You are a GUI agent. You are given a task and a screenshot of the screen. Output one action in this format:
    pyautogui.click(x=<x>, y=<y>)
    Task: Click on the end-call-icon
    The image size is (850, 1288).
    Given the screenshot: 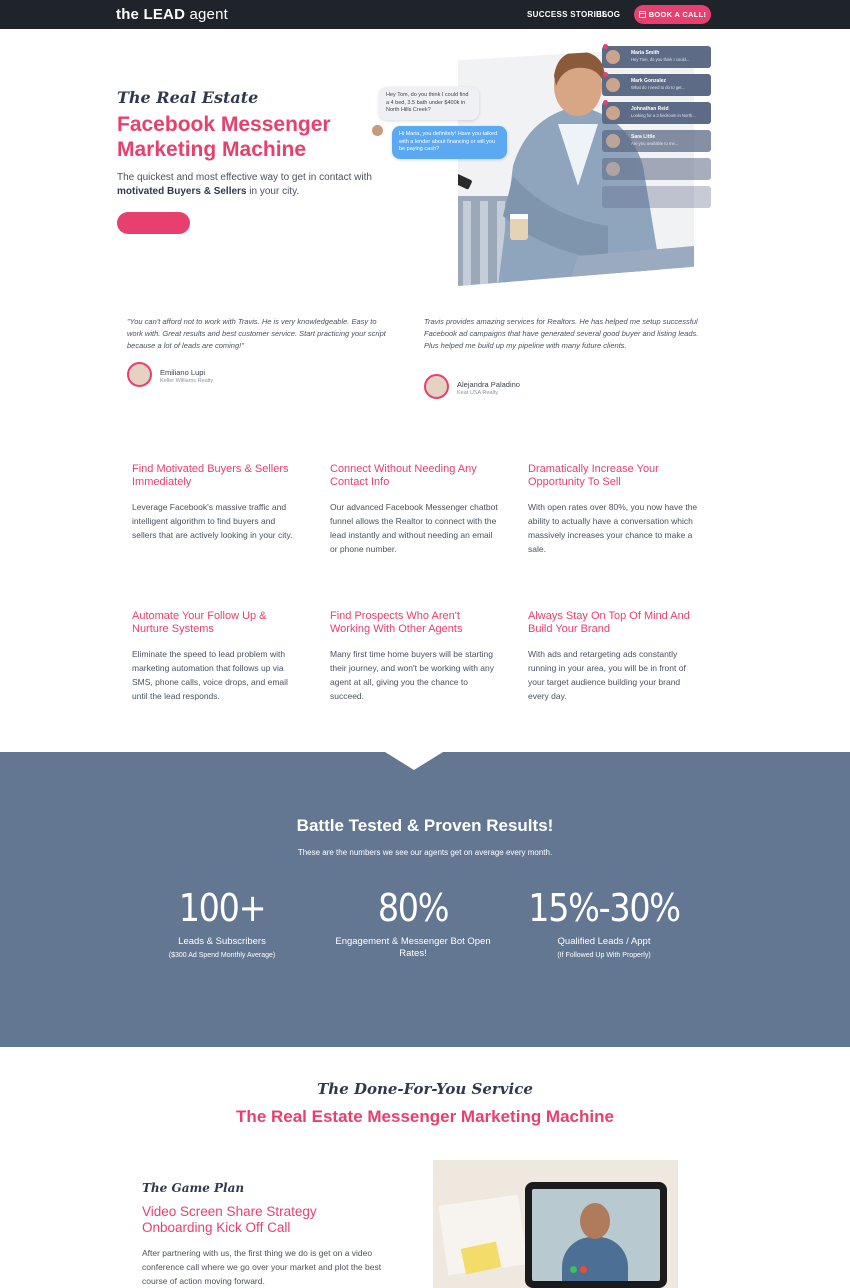 What is the action you would take?
    pyautogui.click(x=583, y=1269)
    